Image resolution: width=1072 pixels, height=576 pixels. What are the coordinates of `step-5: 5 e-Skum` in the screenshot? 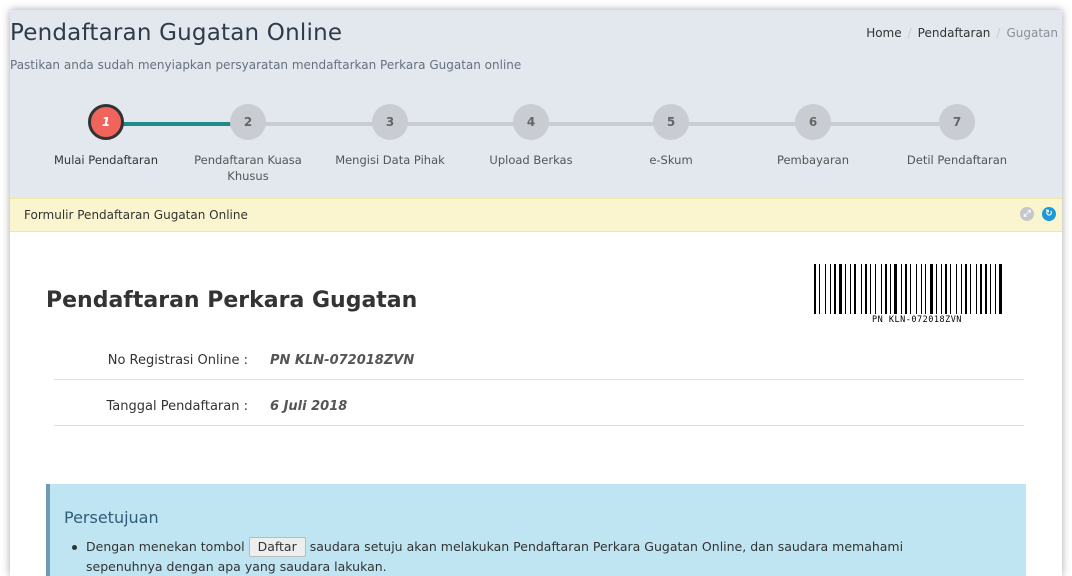 It's located at (671, 135).